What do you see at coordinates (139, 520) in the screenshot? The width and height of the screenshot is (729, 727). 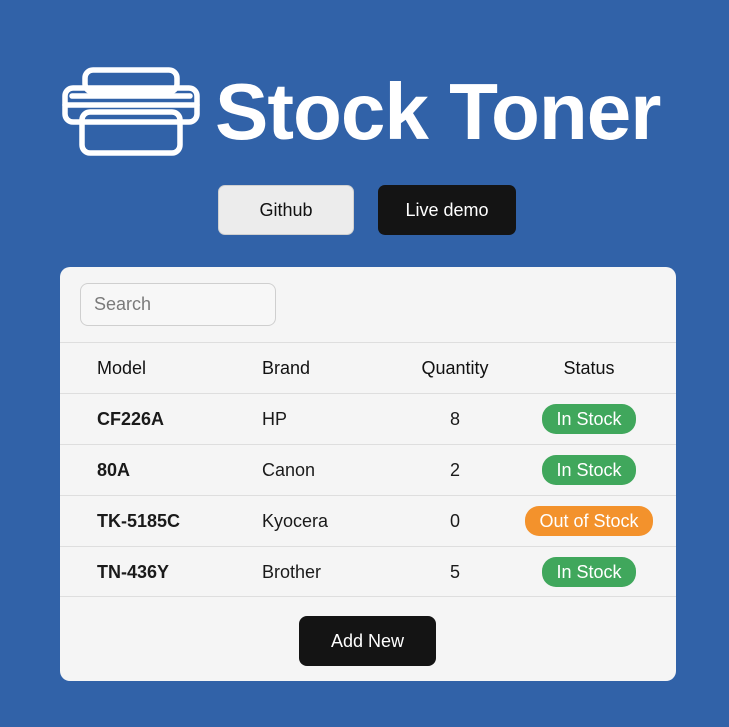 I see `model-cell: TK-5185C` at bounding box center [139, 520].